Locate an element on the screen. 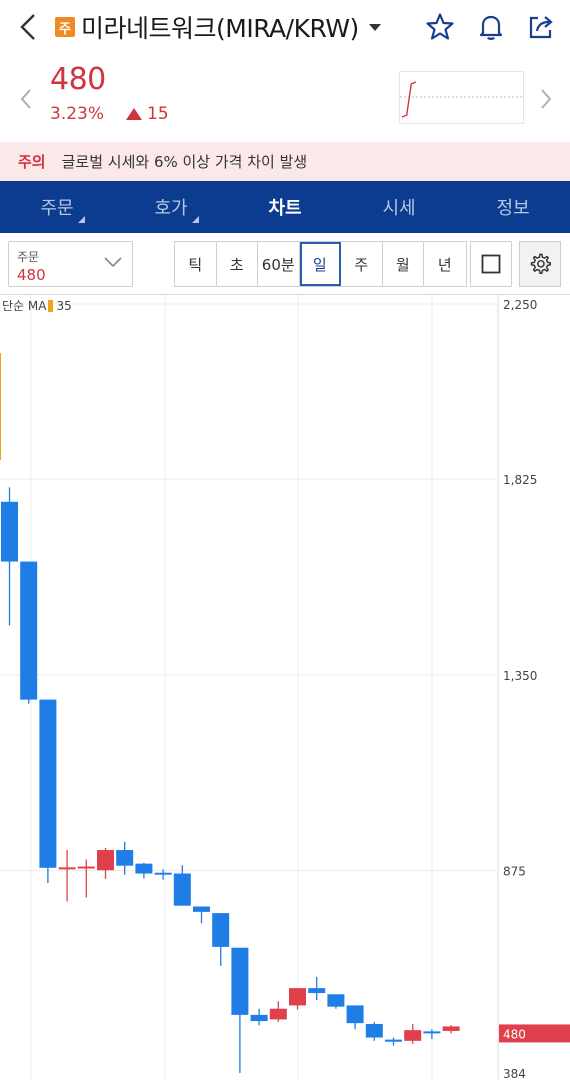 This screenshot has height=1080, width=570. market-badge: 주 is located at coordinates (65, 27).